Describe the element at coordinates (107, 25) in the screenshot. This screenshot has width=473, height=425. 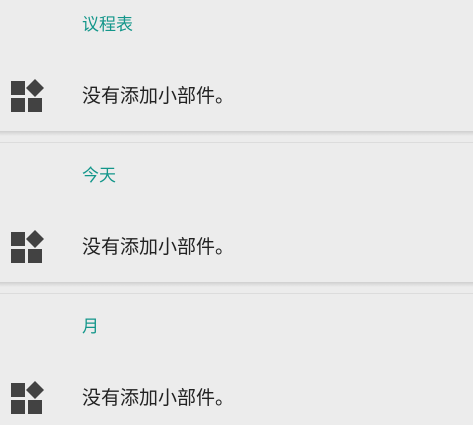
I see `section-title: 议程表` at that location.